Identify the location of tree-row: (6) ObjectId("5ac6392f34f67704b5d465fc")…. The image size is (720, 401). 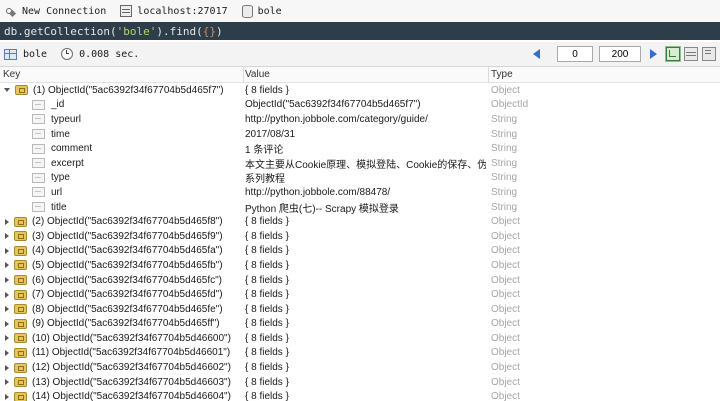
(360, 280).